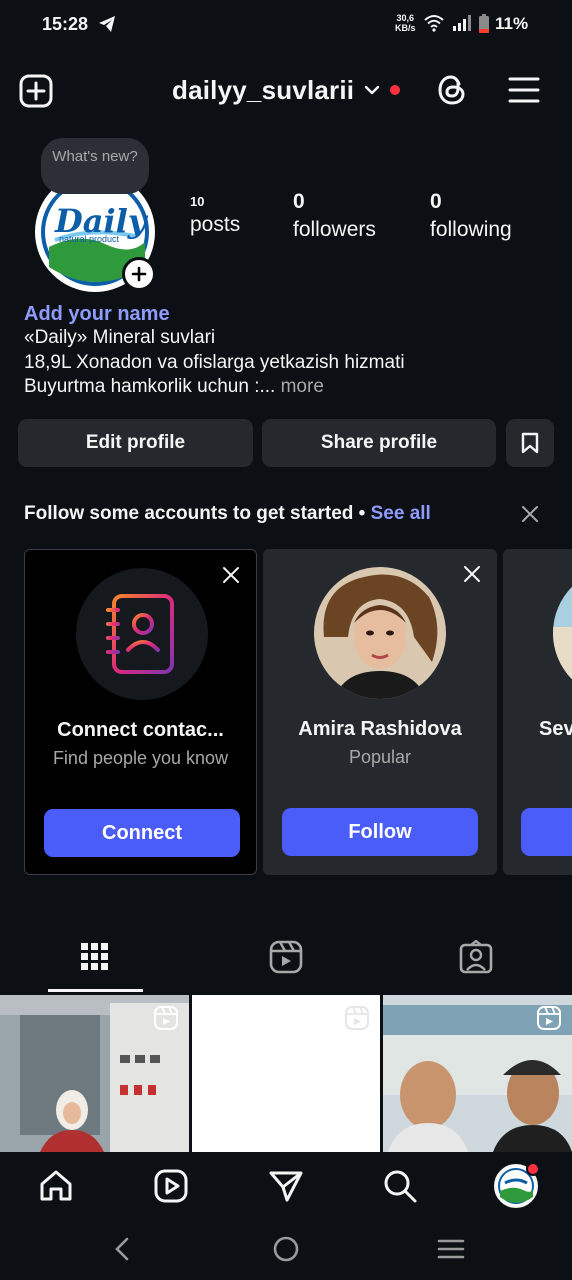 The width and height of the screenshot is (572, 1280). I want to click on recents-icon, so click(451, 1249).